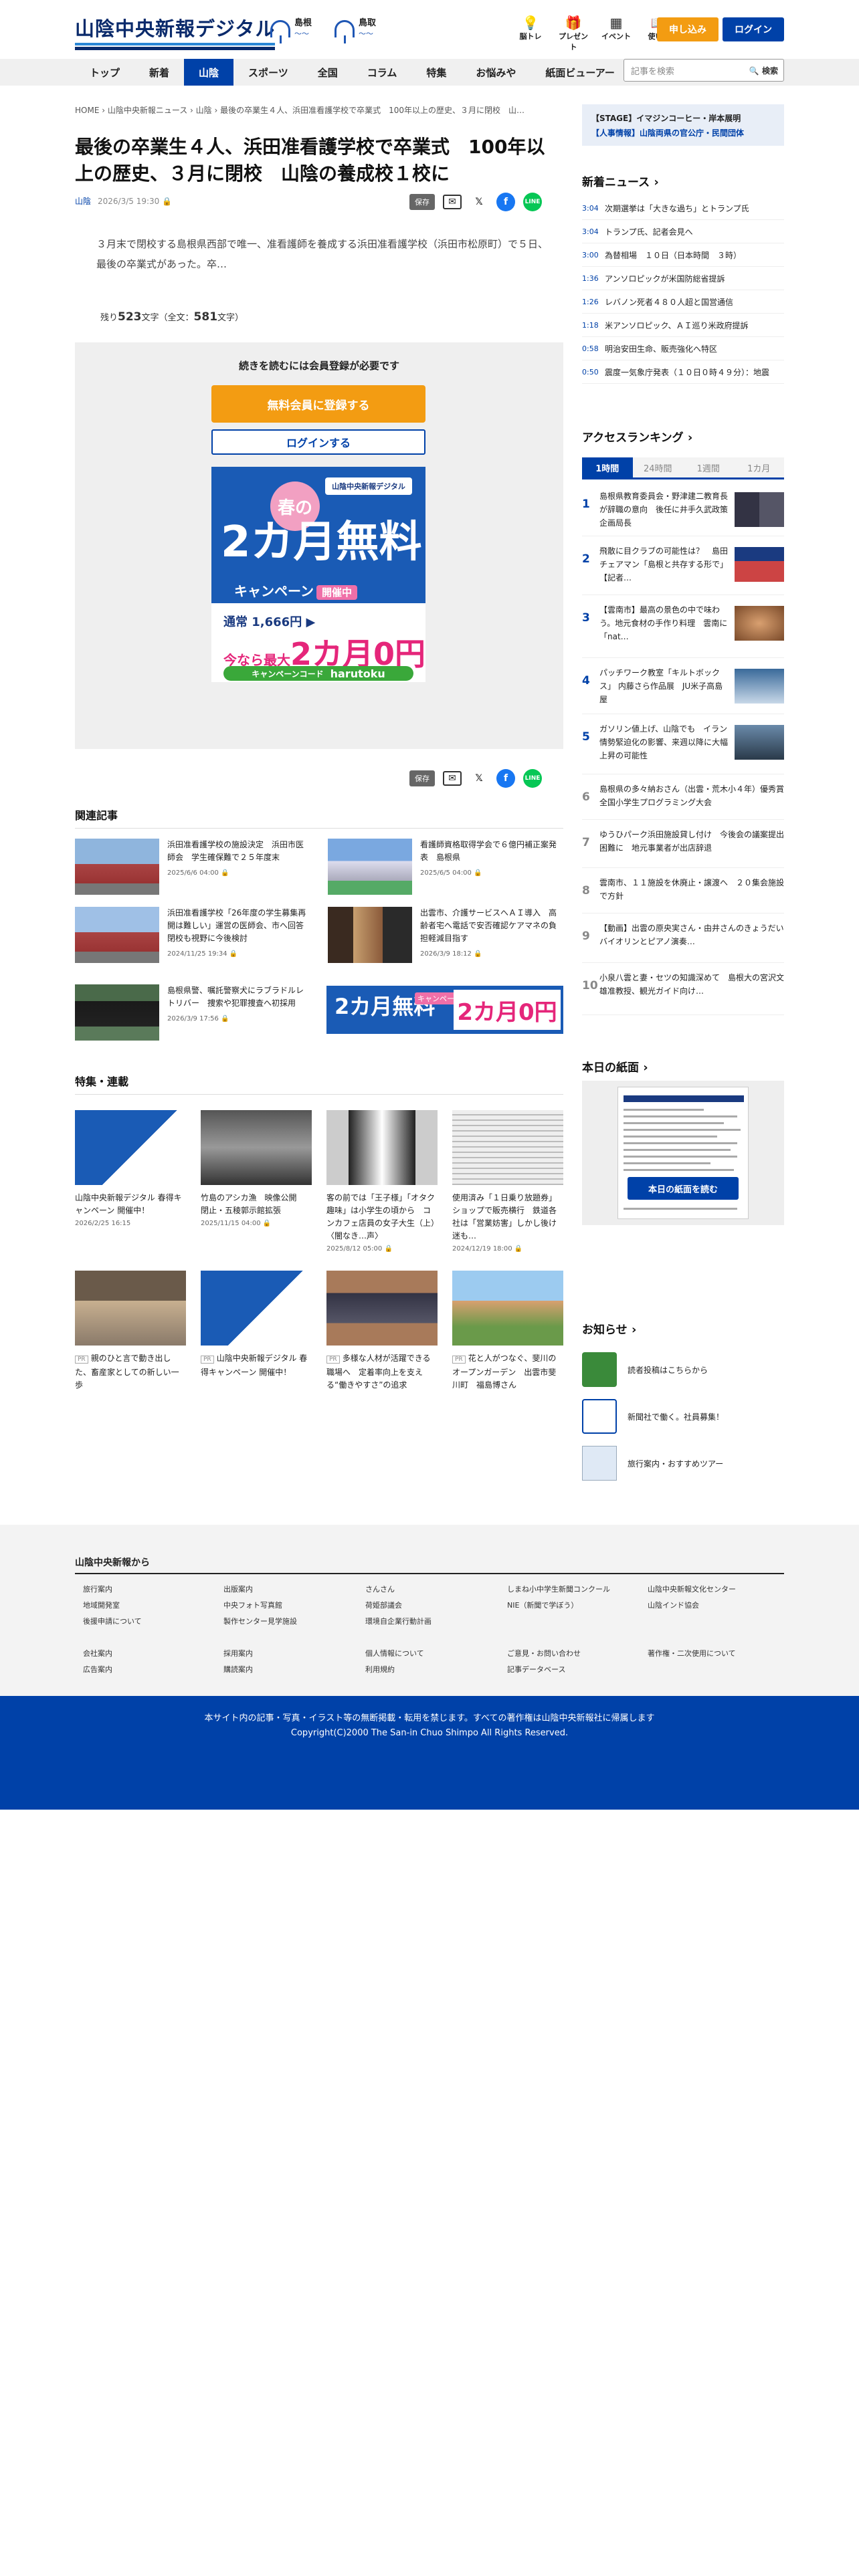 The width and height of the screenshot is (859, 2576). Describe the element at coordinates (383, 72) in the screenshot. I see `tab-column: コラム` at that location.